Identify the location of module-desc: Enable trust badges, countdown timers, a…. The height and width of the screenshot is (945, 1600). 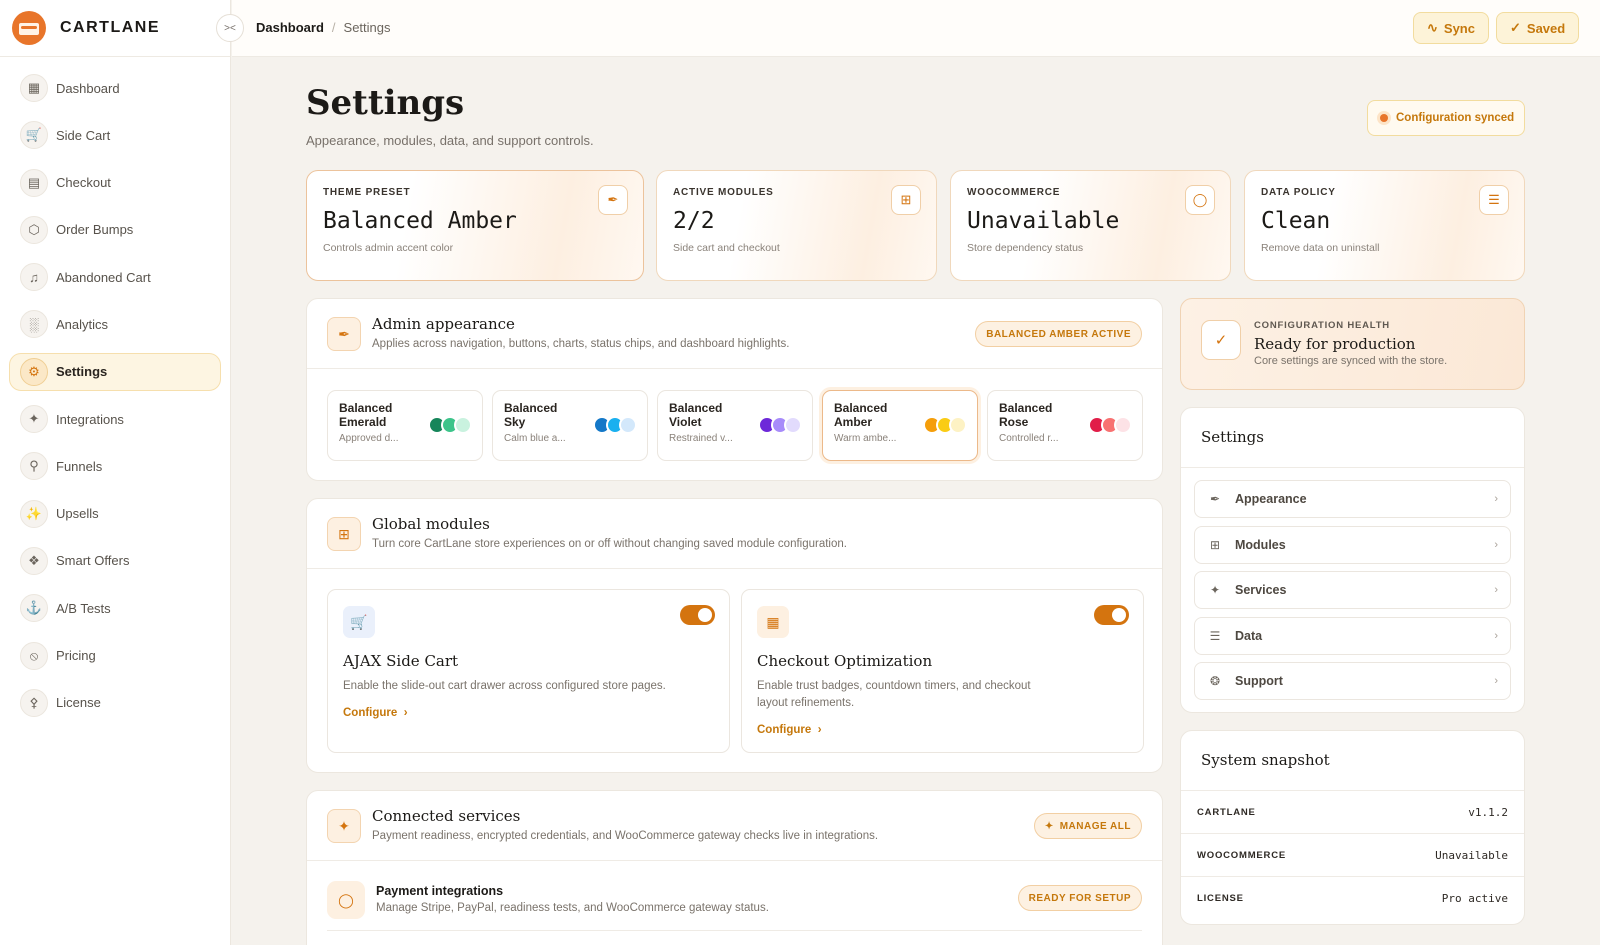
(894, 694).